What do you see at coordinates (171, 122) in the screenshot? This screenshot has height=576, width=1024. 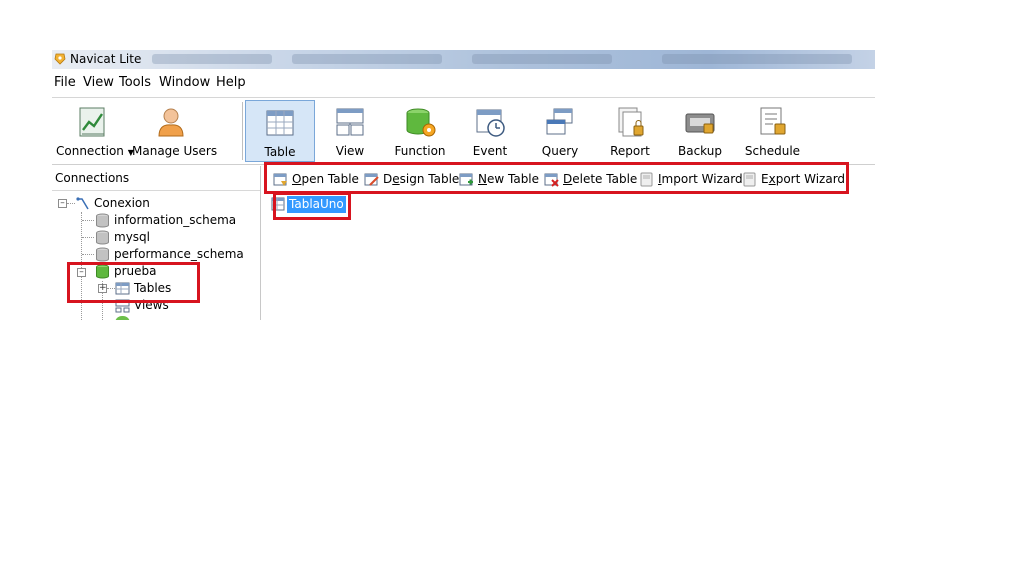 I see `user-icon` at bounding box center [171, 122].